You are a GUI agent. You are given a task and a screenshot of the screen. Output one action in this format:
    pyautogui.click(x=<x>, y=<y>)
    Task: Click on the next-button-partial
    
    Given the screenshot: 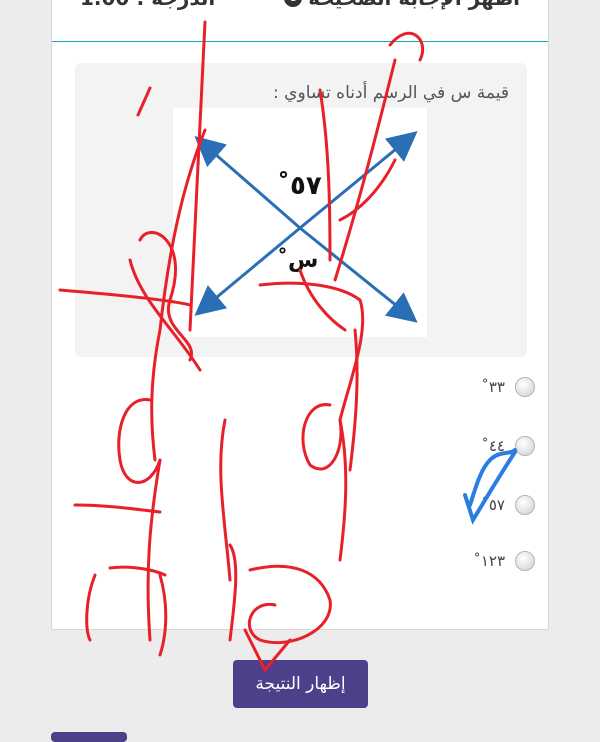 What is the action you would take?
    pyautogui.click(x=89, y=737)
    